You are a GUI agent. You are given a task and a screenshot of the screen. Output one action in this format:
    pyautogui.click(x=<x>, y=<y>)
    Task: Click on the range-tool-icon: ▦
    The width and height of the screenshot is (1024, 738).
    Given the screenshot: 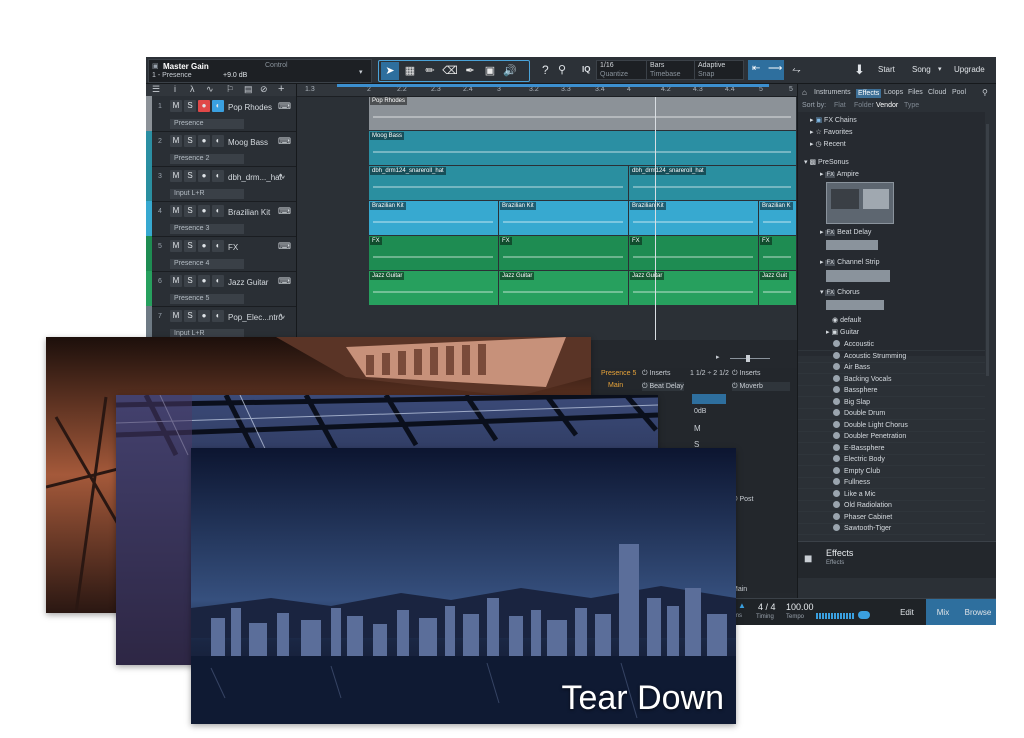 What is the action you would take?
    pyautogui.click(x=410, y=71)
    